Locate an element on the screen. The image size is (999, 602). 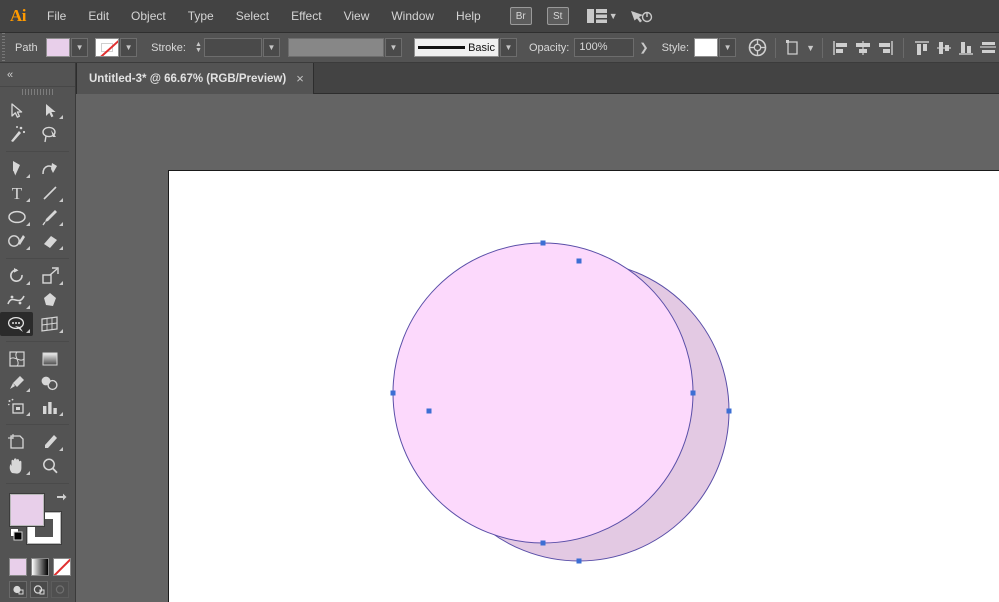
distribute-top-button is located at coordinates (988, 48).